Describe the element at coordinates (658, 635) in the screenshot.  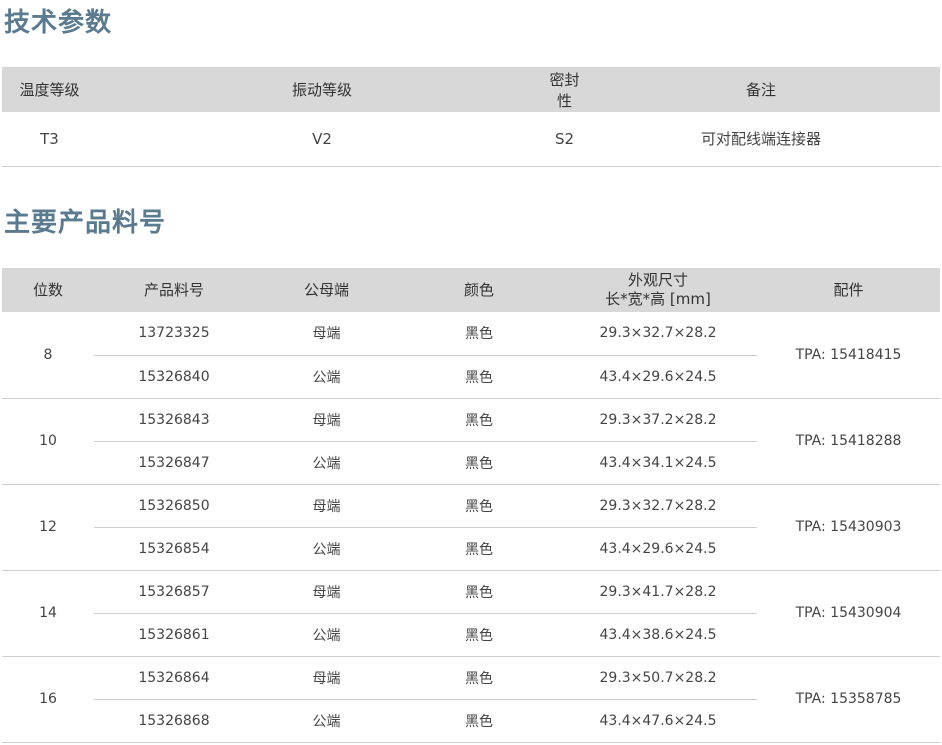
I see `dimensions-value: 43.4×38.6×24.5` at that location.